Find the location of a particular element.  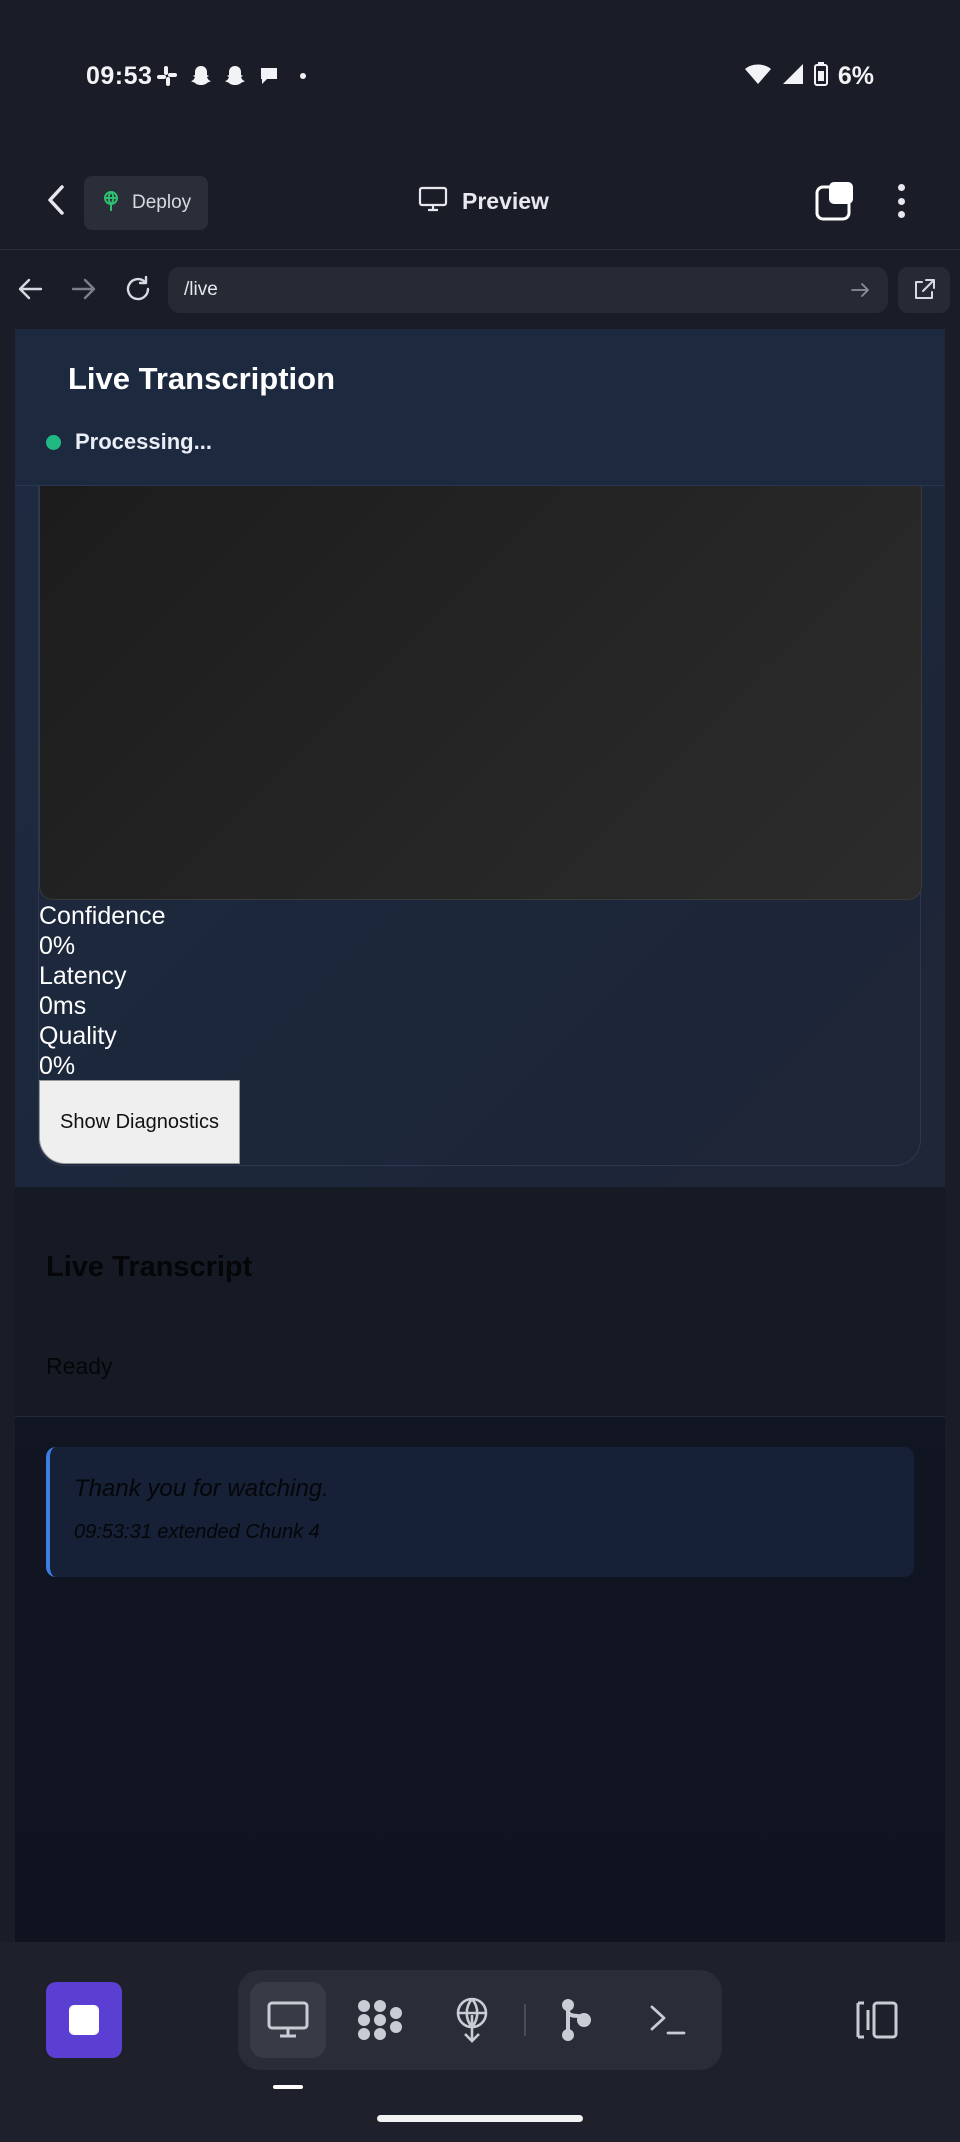

preview-label: Preview is located at coordinates (505, 201).